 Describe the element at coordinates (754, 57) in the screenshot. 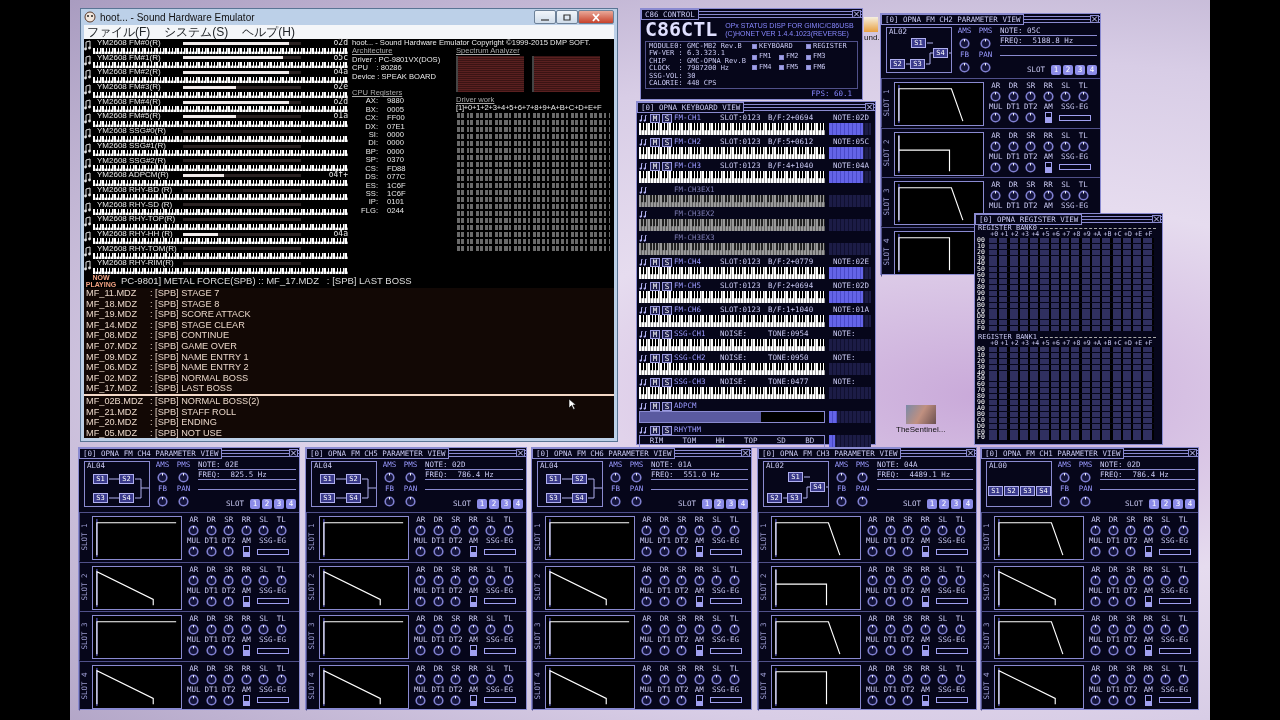

I see `checkbox` at that location.